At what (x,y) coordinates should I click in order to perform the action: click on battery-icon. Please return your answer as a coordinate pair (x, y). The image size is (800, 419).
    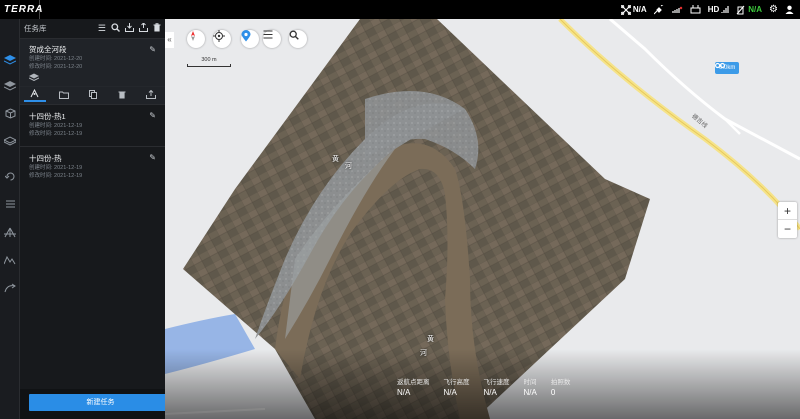
    Looking at the image, I should click on (740, 9).